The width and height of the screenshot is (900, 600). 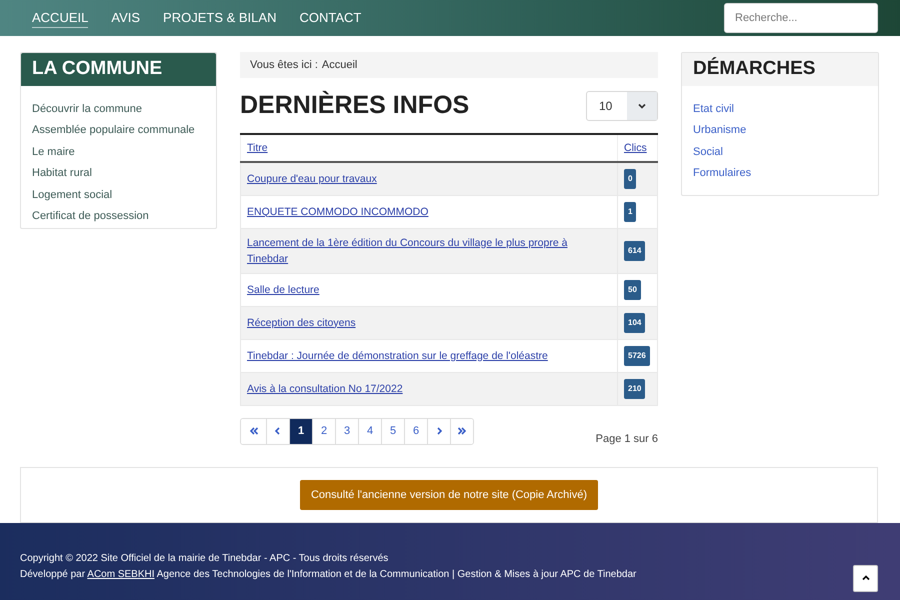 I want to click on clicks-badge: 5726, so click(x=637, y=356).